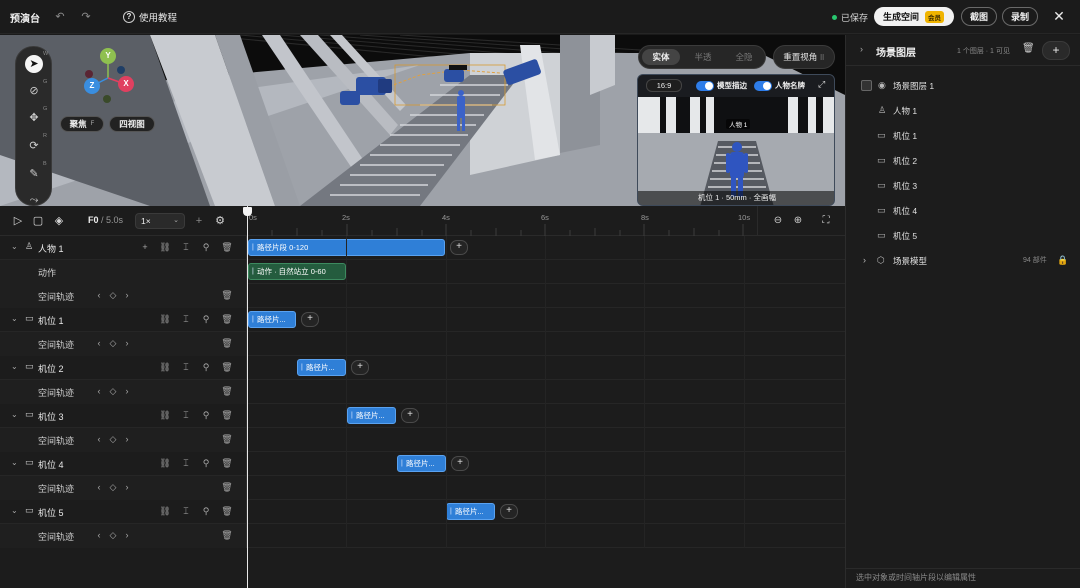 The height and width of the screenshot is (588, 1080). I want to click on lock-icon: 🔒, so click(1062, 260).